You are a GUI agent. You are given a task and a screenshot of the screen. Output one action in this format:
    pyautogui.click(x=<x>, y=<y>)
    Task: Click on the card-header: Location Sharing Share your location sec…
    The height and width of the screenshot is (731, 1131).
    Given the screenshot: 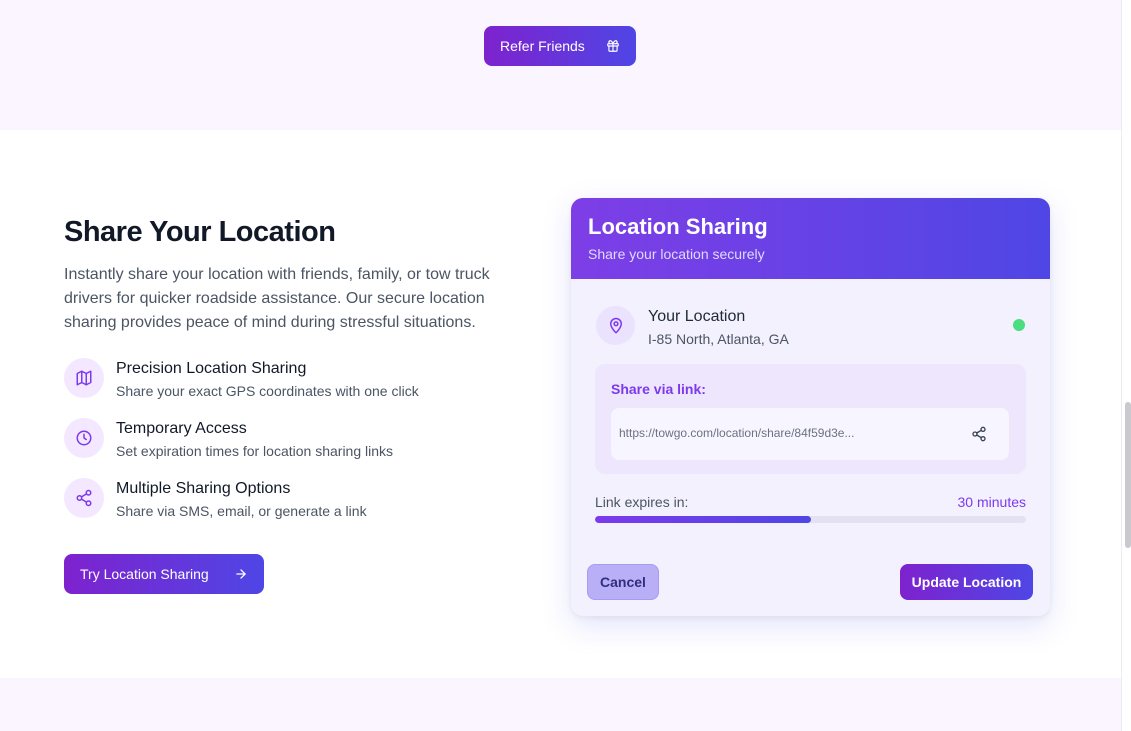 What is the action you would take?
    pyautogui.click(x=810, y=238)
    